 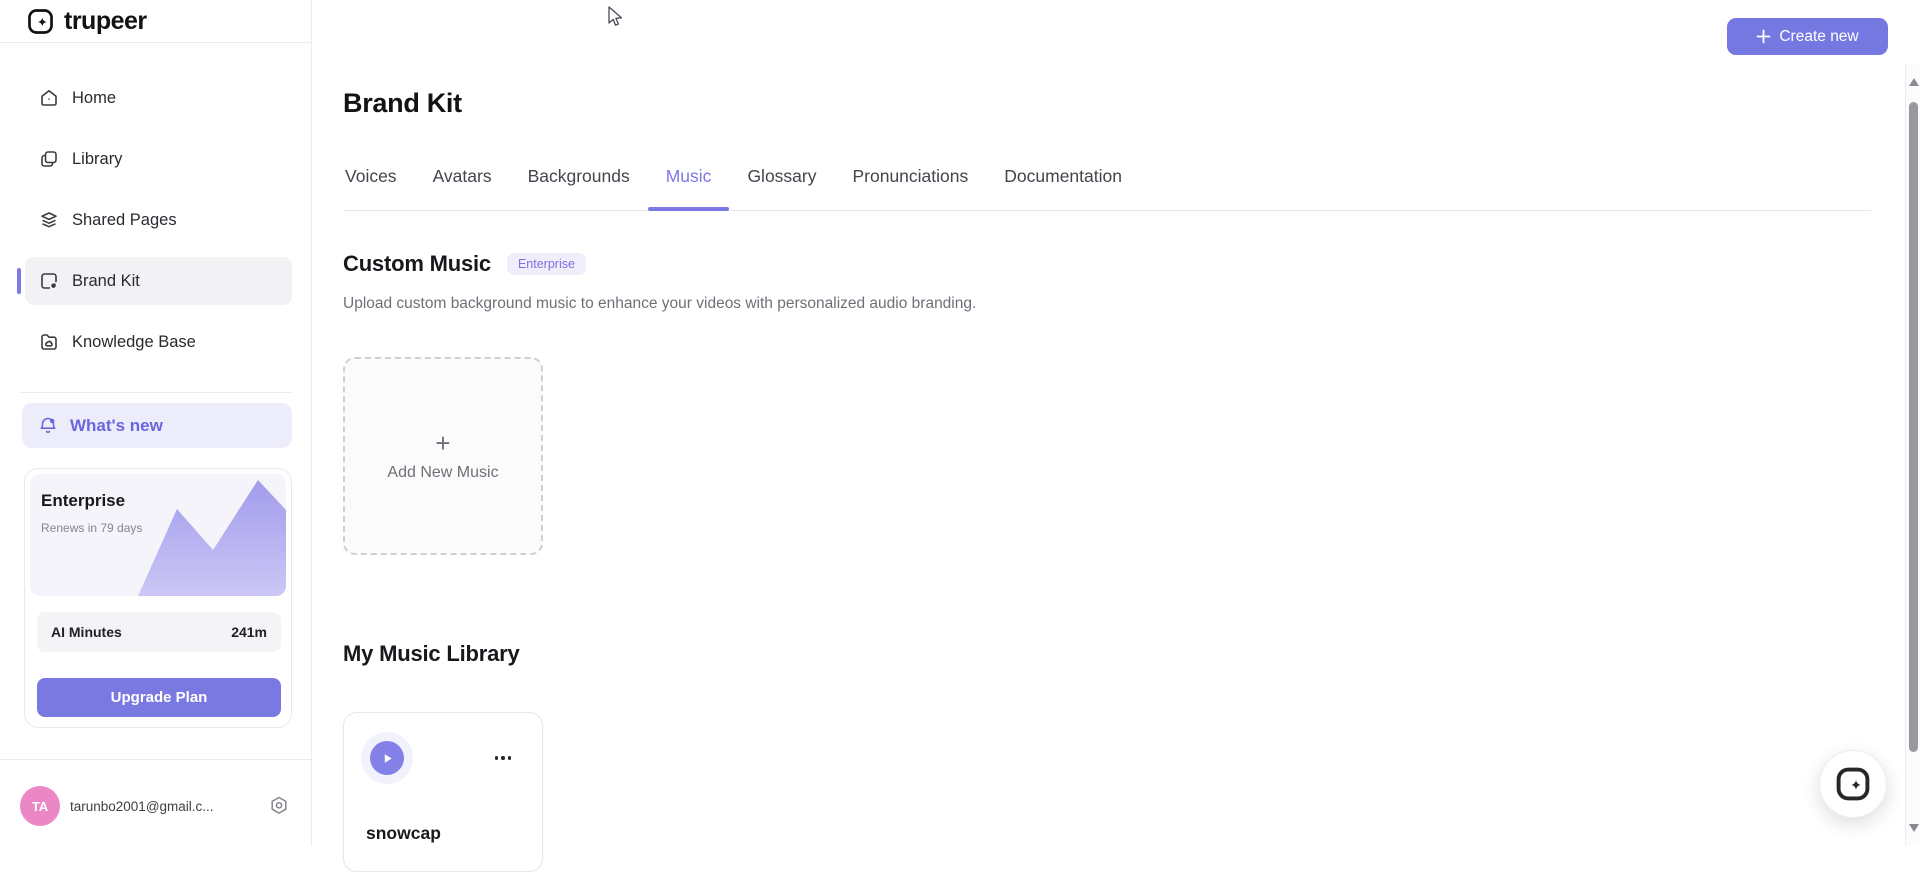 What do you see at coordinates (443, 472) in the screenshot?
I see `add-new-music-label: Add New Music` at bounding box center [443, 472].